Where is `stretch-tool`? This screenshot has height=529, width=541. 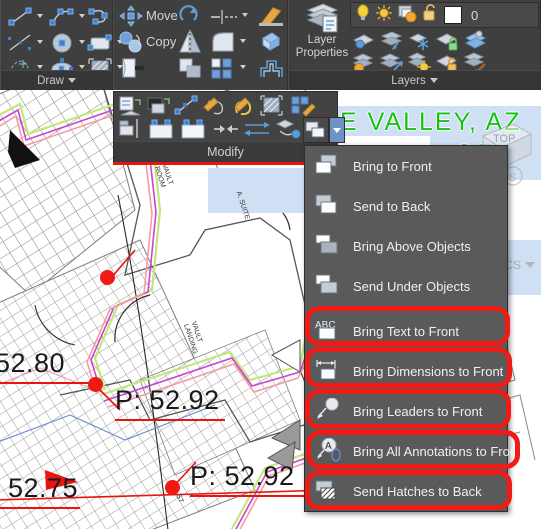
stretch-tool is located at coordinates (131, 69).